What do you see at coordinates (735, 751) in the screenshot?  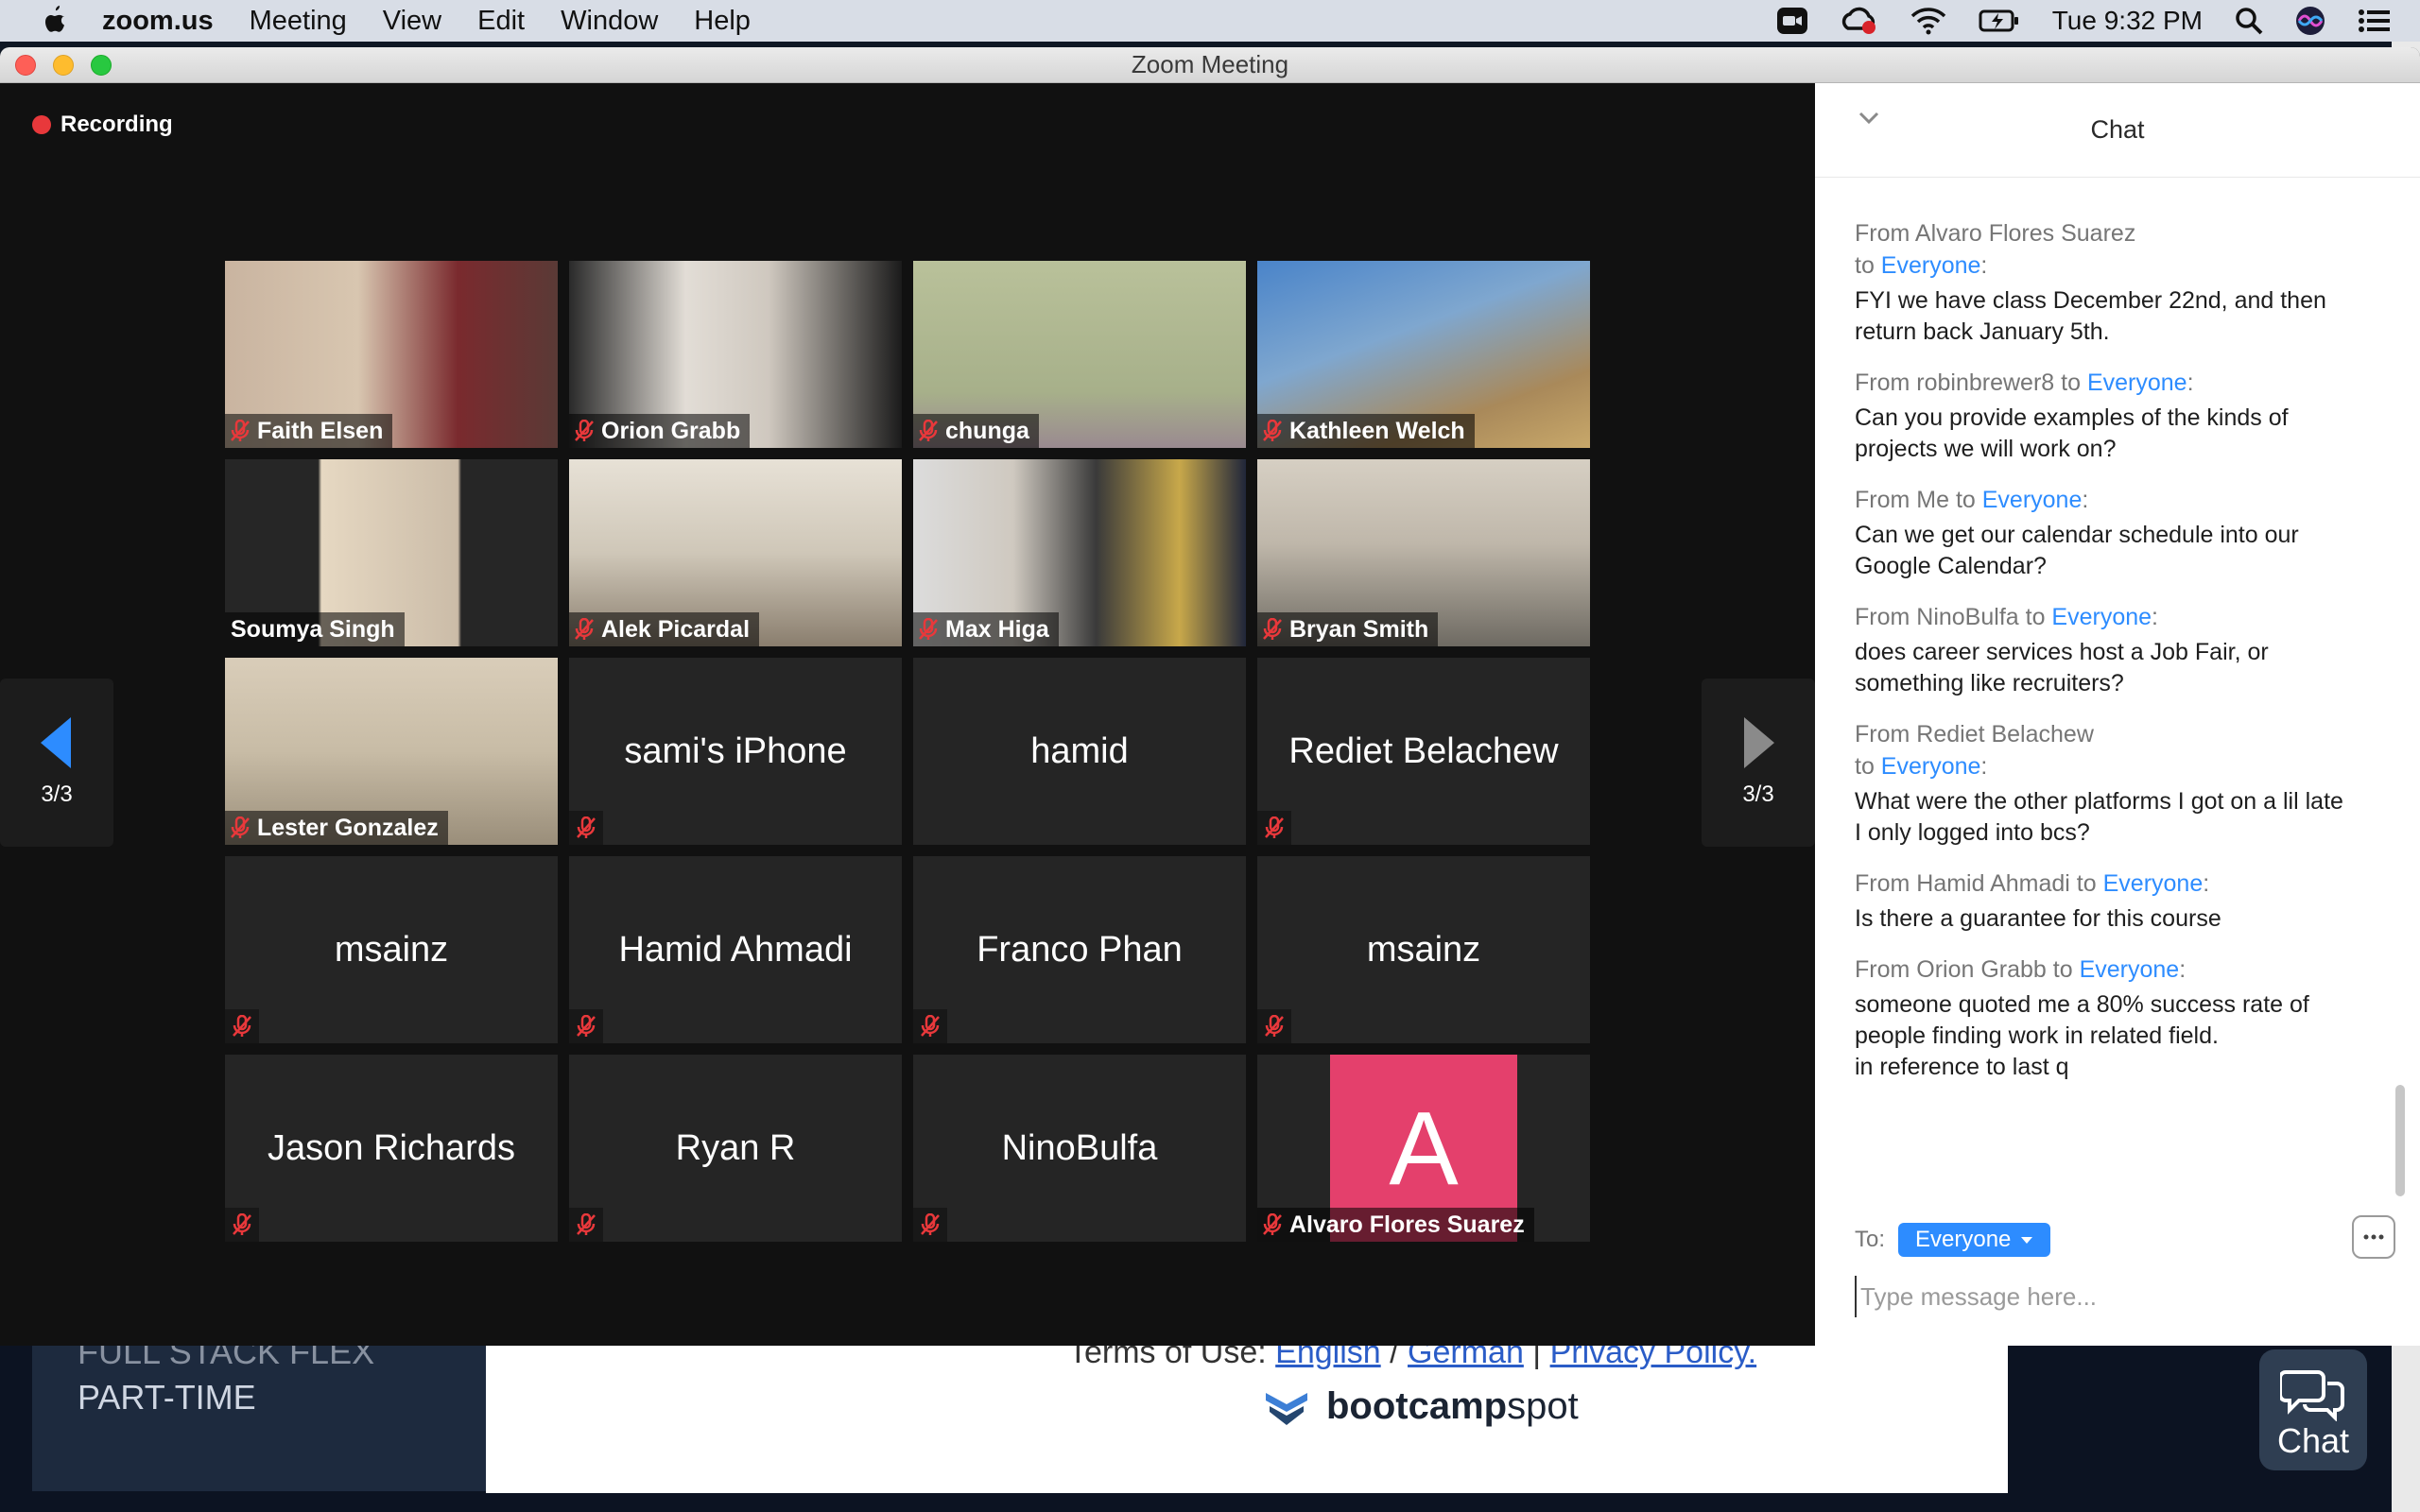 I see `participant-tile: sami's iPhone` at bounding box center [735, 751].